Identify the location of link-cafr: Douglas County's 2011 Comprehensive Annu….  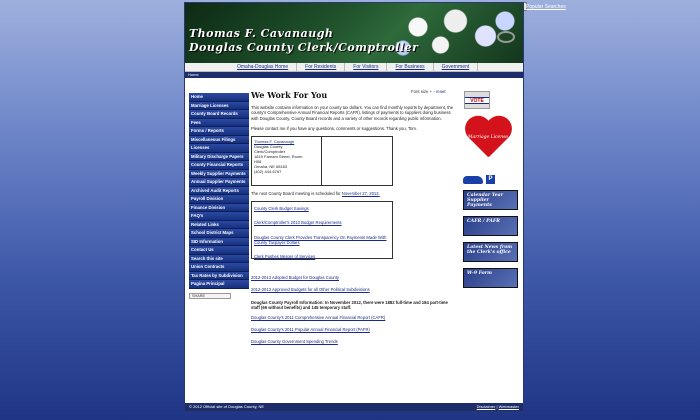
(353, 317).